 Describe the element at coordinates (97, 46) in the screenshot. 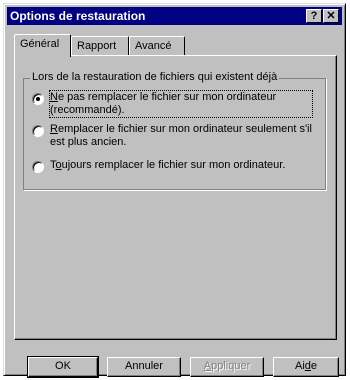

I see `tab-rapport-label: Rapport` at that location.